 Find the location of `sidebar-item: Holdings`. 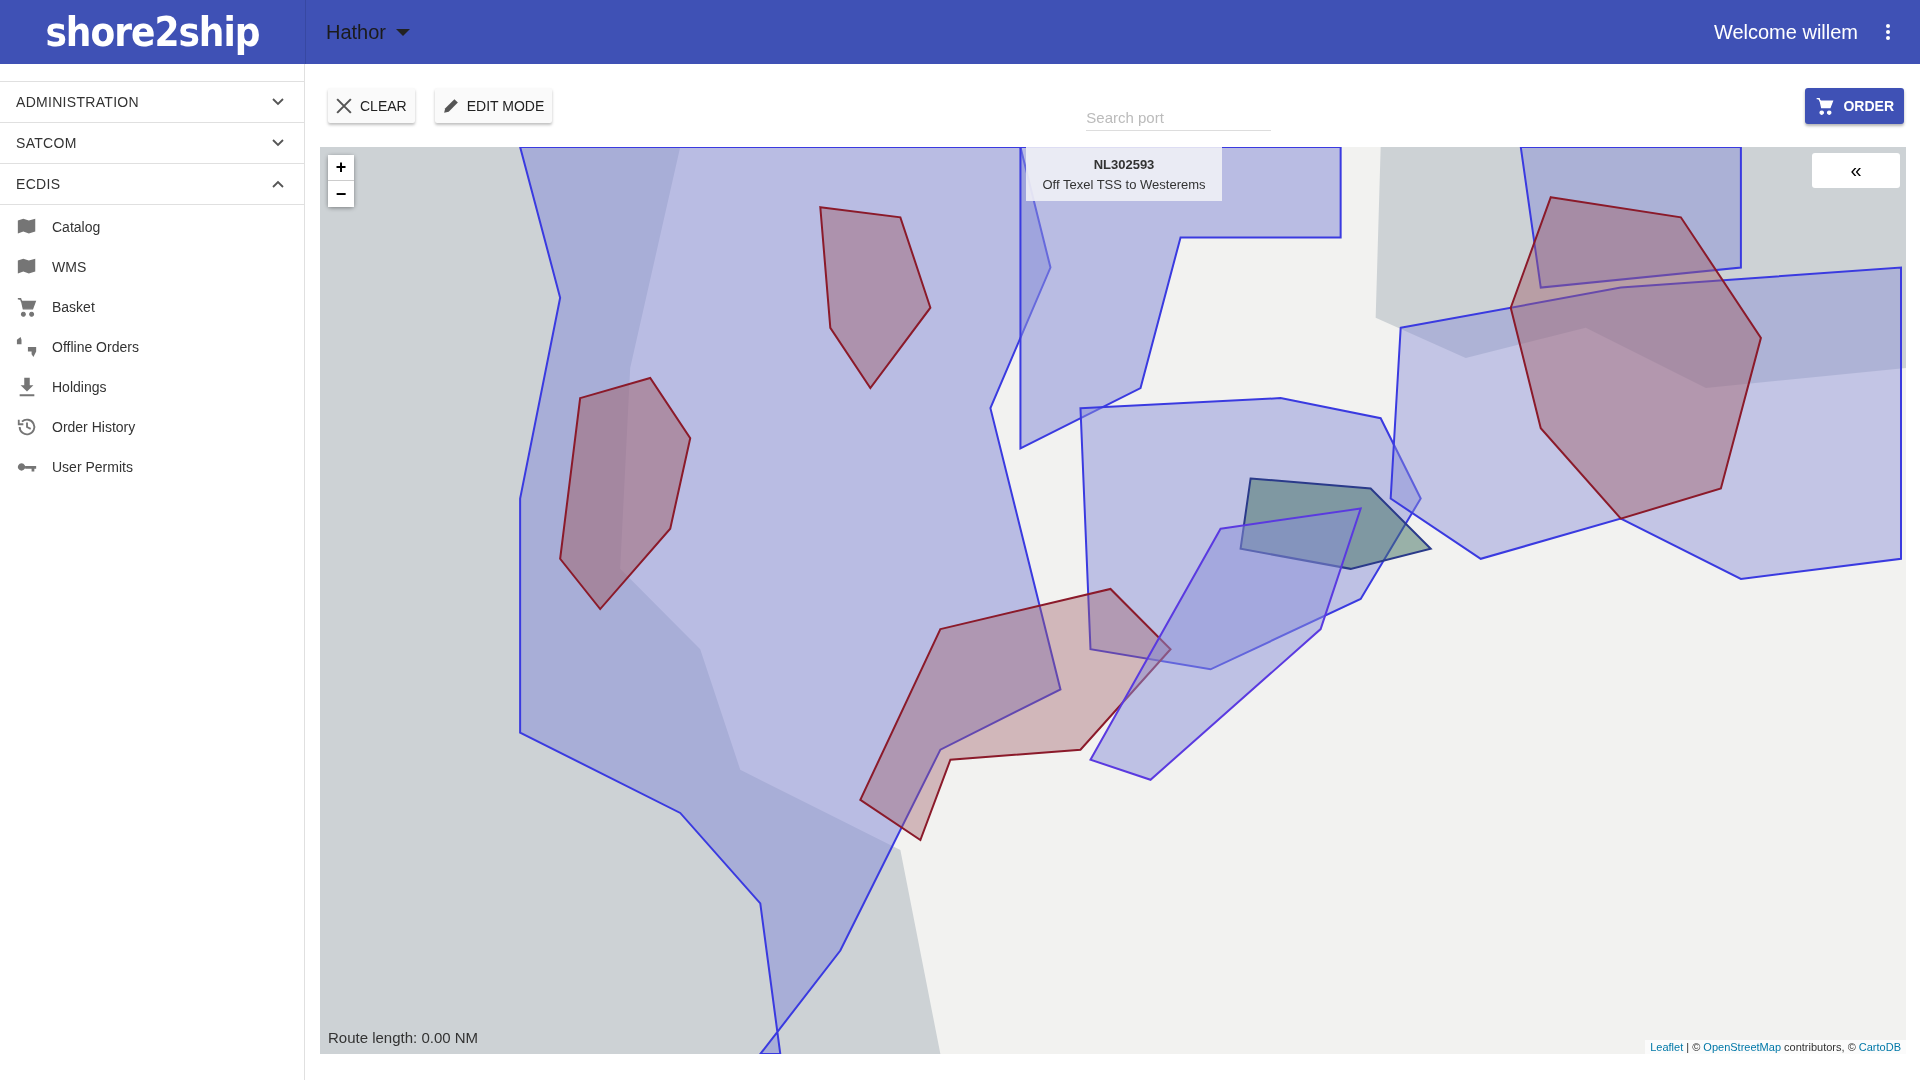

sidebar-item: Holdings is located at coordinates (152, 387).